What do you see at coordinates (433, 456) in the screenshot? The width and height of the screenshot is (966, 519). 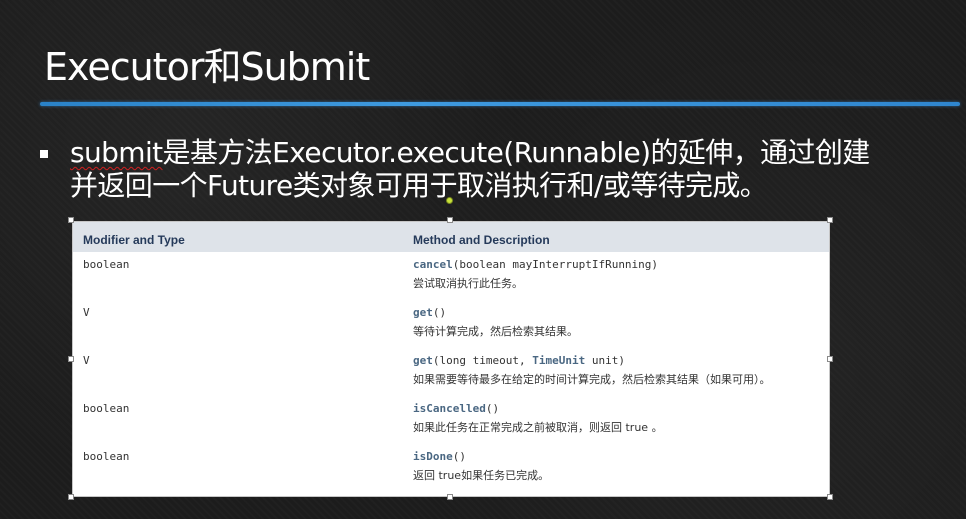 I see `method-name: isDone` at bounding box center [433, 456].